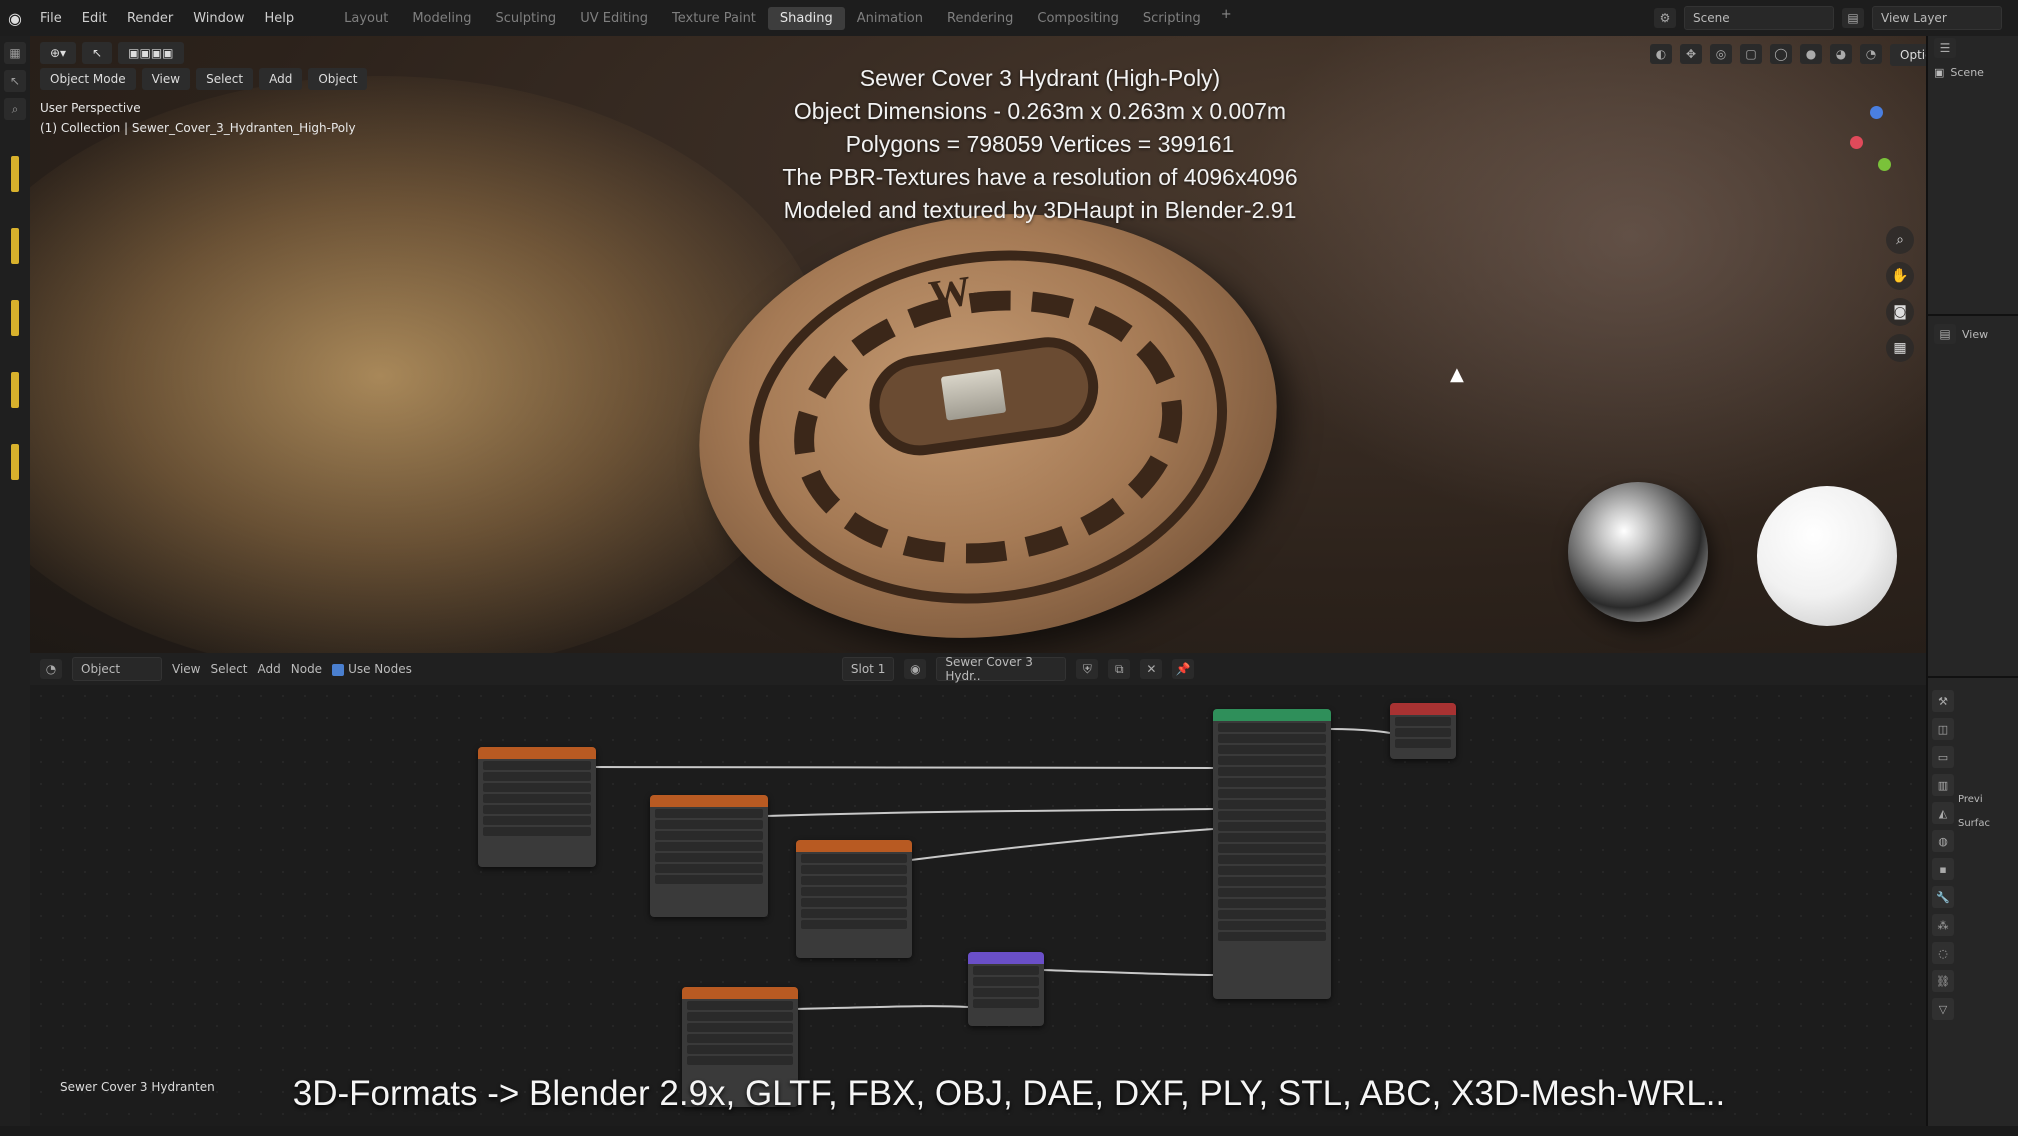 The image size is (2018, 1136). I want to click on tab-compositing: Compositing, so click(1078, 18).